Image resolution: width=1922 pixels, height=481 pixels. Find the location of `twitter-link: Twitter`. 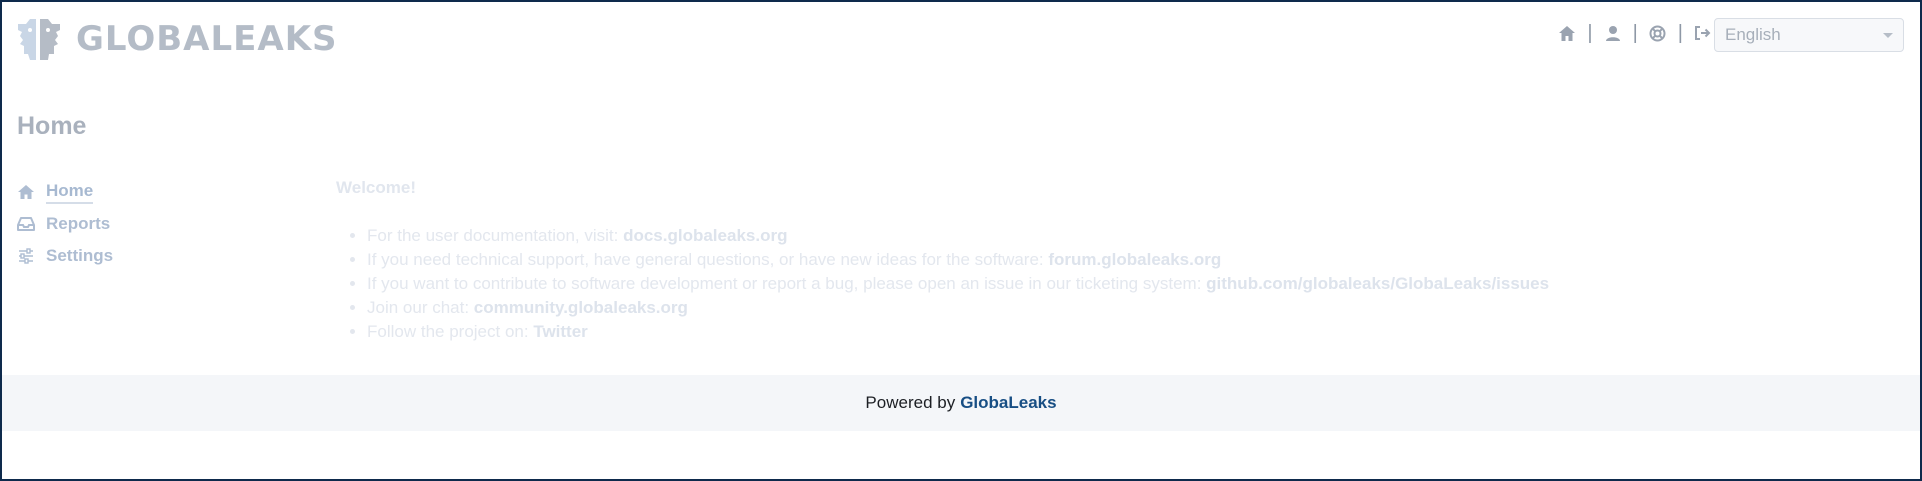

twitter-link: Twitter is located at coordinates (560, 331).